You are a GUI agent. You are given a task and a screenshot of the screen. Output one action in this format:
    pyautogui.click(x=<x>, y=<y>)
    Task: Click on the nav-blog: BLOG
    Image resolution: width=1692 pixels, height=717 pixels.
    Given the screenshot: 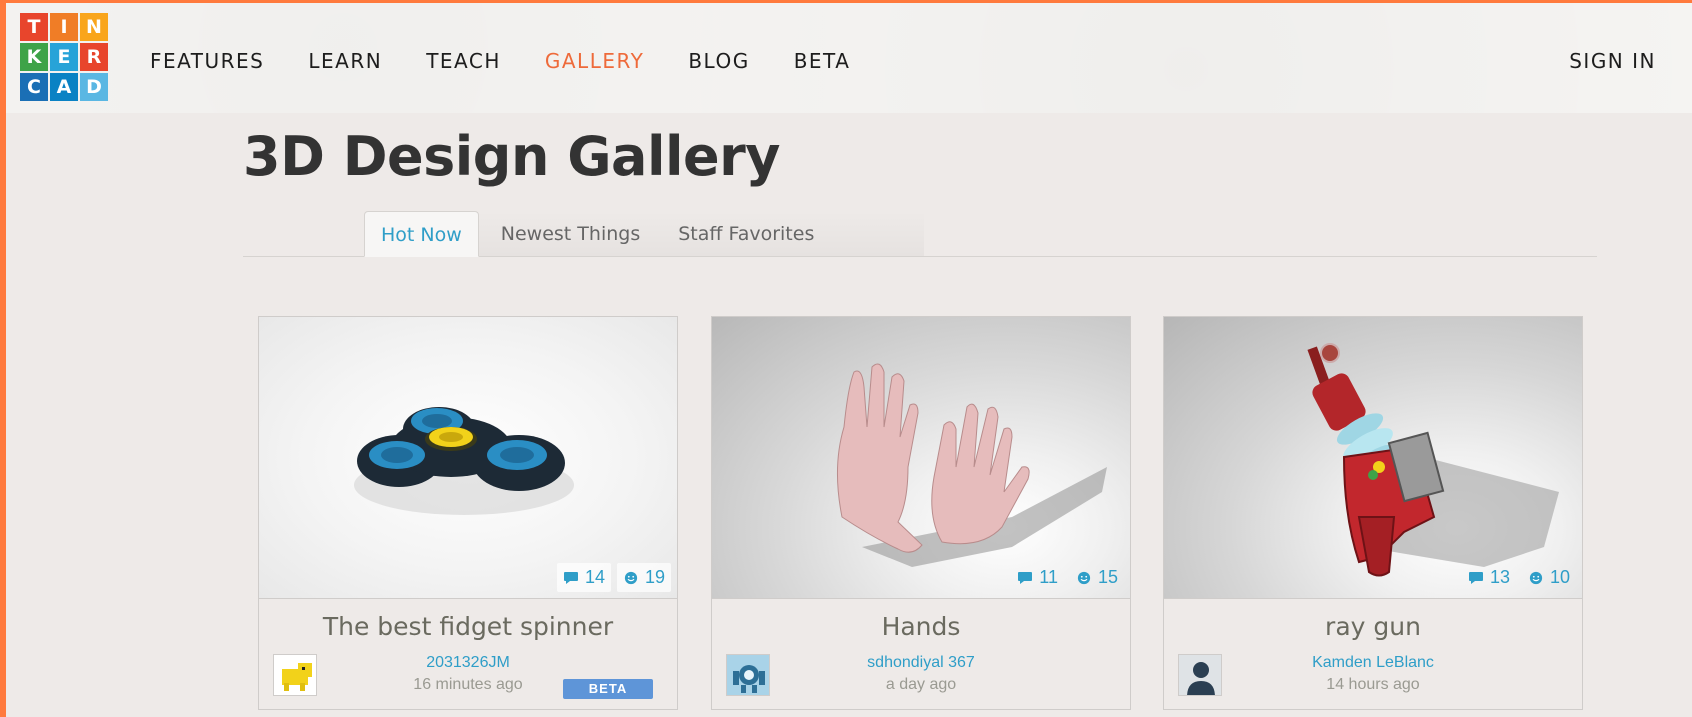 What is the action you would take?
    pyautogui.click(x=718, y=61)
    